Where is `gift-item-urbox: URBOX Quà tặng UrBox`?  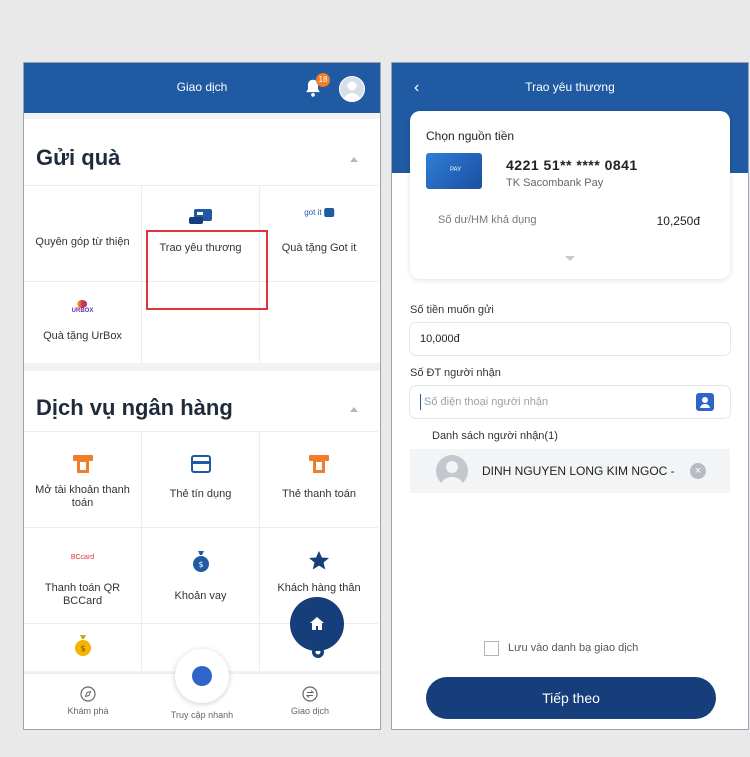
gift-item-urbox: URBOX Quà tặng UrBox is located at coordinates (83, 322).